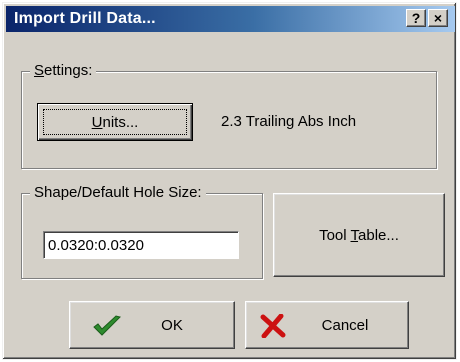  I want to click on help-button: ?, so click(416, 18).